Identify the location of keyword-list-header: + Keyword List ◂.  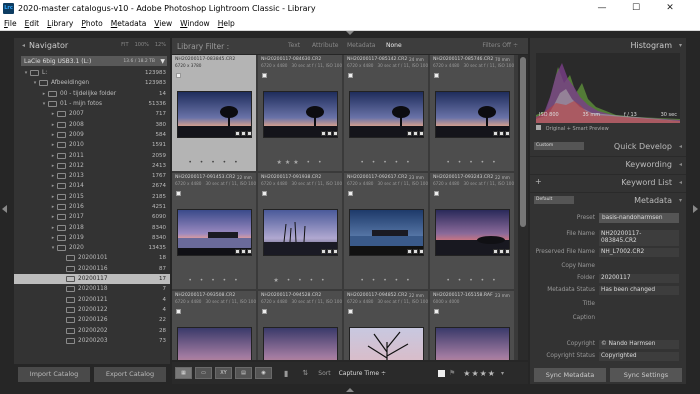
(608, 183).